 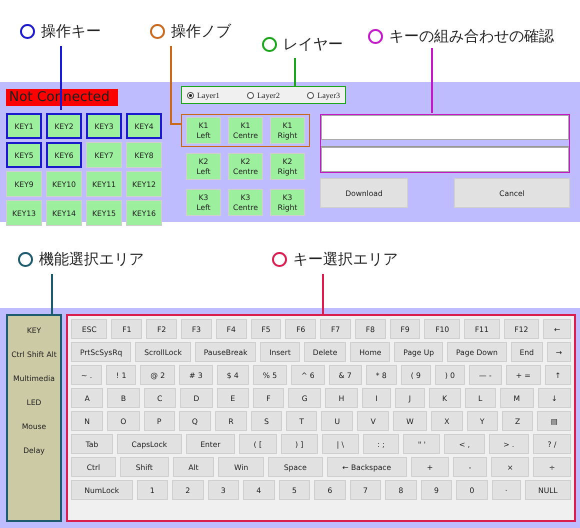 What do you see at coordinates (91, 259) in the screenshot?
I see `annotation-label: 機能選択エリア` at bounding box center [91, 259].